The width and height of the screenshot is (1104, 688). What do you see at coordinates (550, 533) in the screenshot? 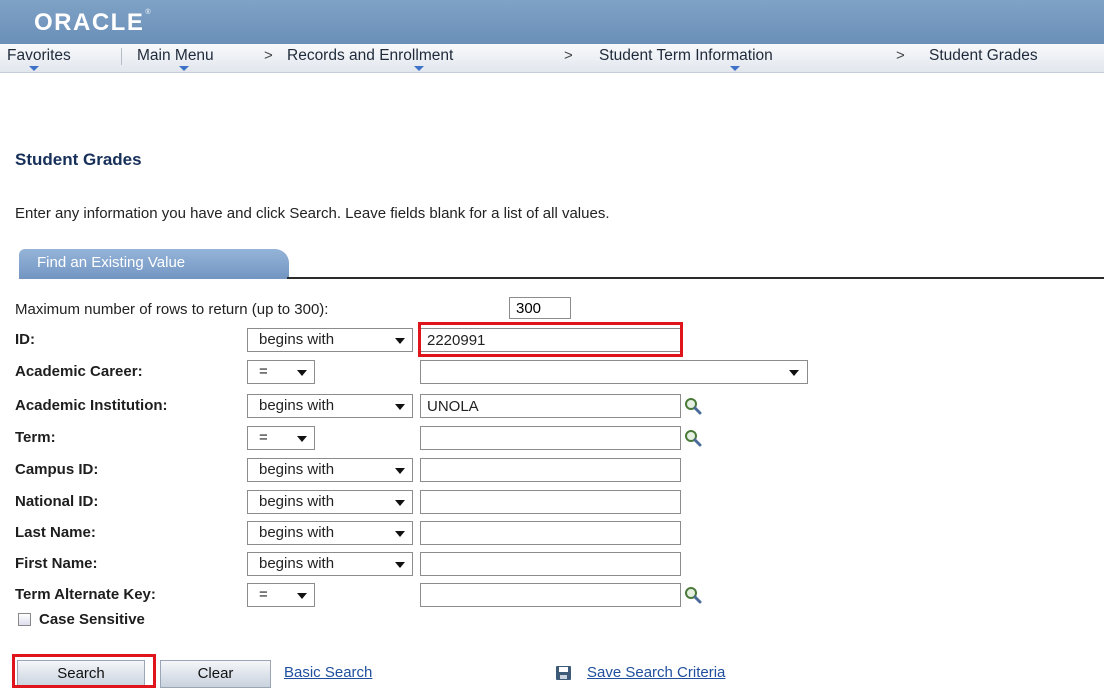
I see `last-name-input` at bounding box center [550, 533].